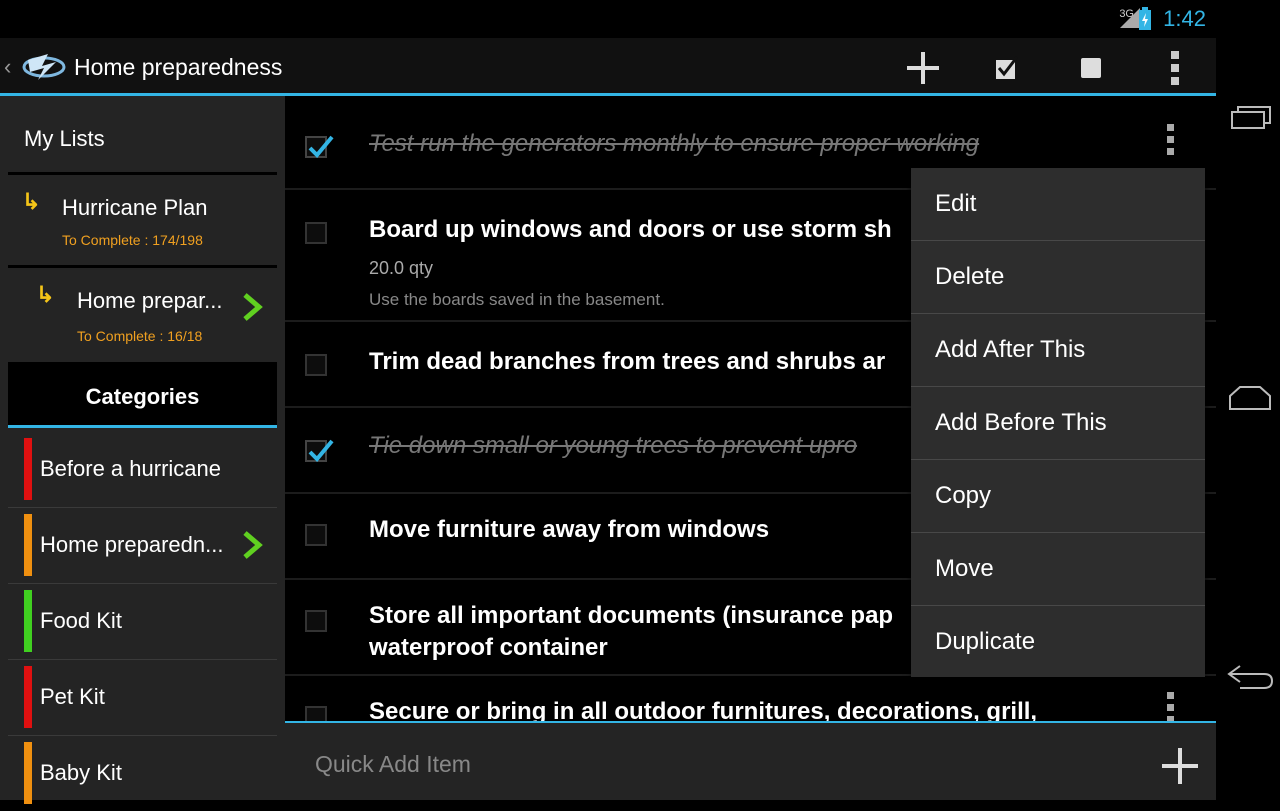  What do you see at coordinates (985, 641) in the screenshot?
I see `menu-label: Duplicate` at bounding box center [985, 641].